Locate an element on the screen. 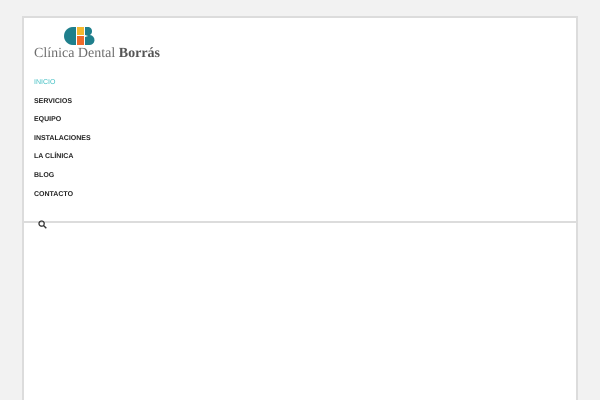 The height and width of the screenshot is (400, 600). logo-text: Clínica Dental Borrás is located at coordinates (97, 54).